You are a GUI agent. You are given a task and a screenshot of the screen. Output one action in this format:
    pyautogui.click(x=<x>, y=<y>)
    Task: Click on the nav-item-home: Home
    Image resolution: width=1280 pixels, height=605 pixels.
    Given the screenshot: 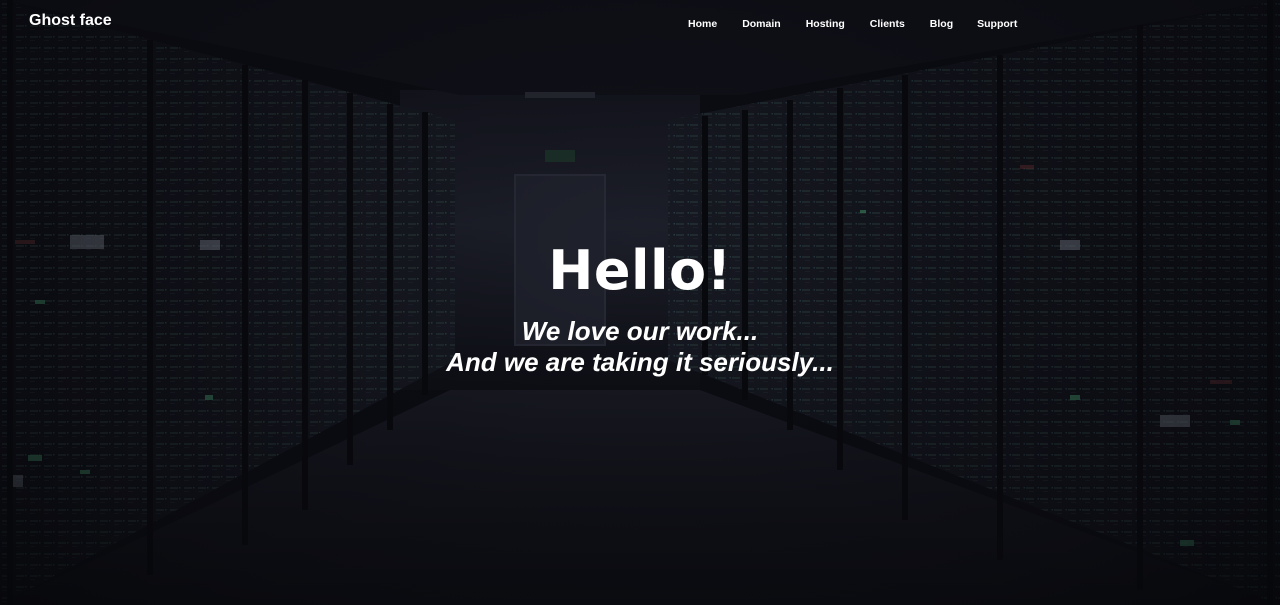 What is the action you would take?
    pyautogui.click(x=702, y=23)
    